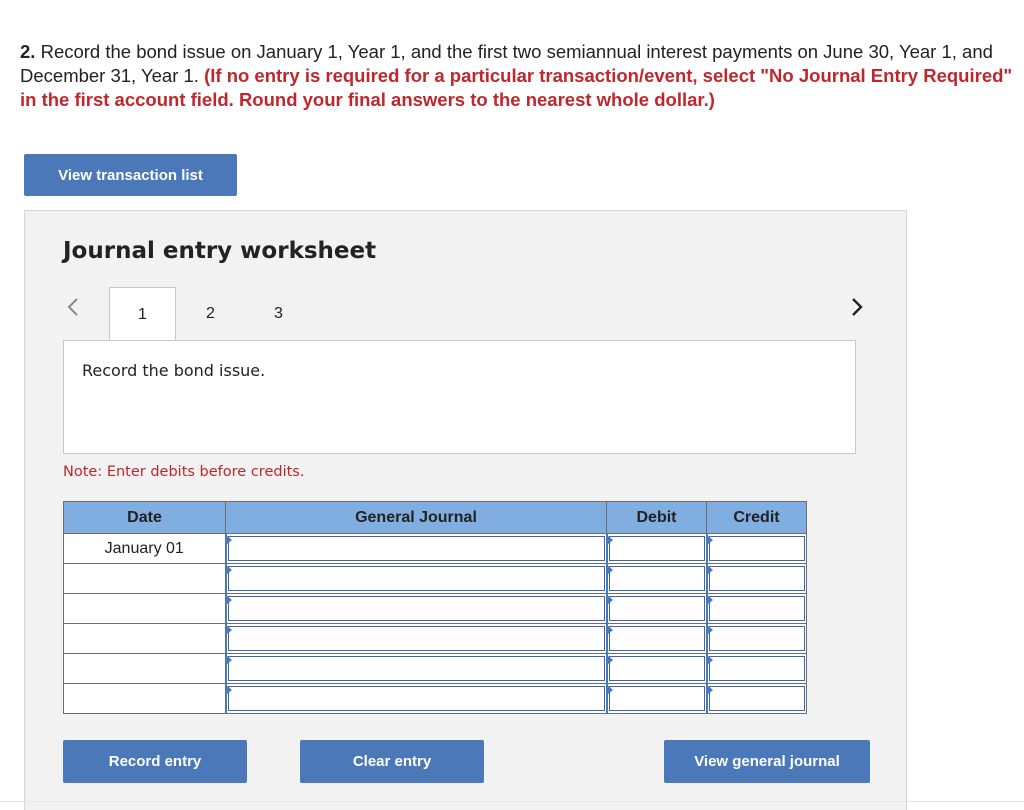 This screenshot has width=1024, height=810. What do you see at coordinates (184, 472) in the screenshot?
I see `entry-note: Note: Enter debits before credits.` at bounding box center [184, 472].